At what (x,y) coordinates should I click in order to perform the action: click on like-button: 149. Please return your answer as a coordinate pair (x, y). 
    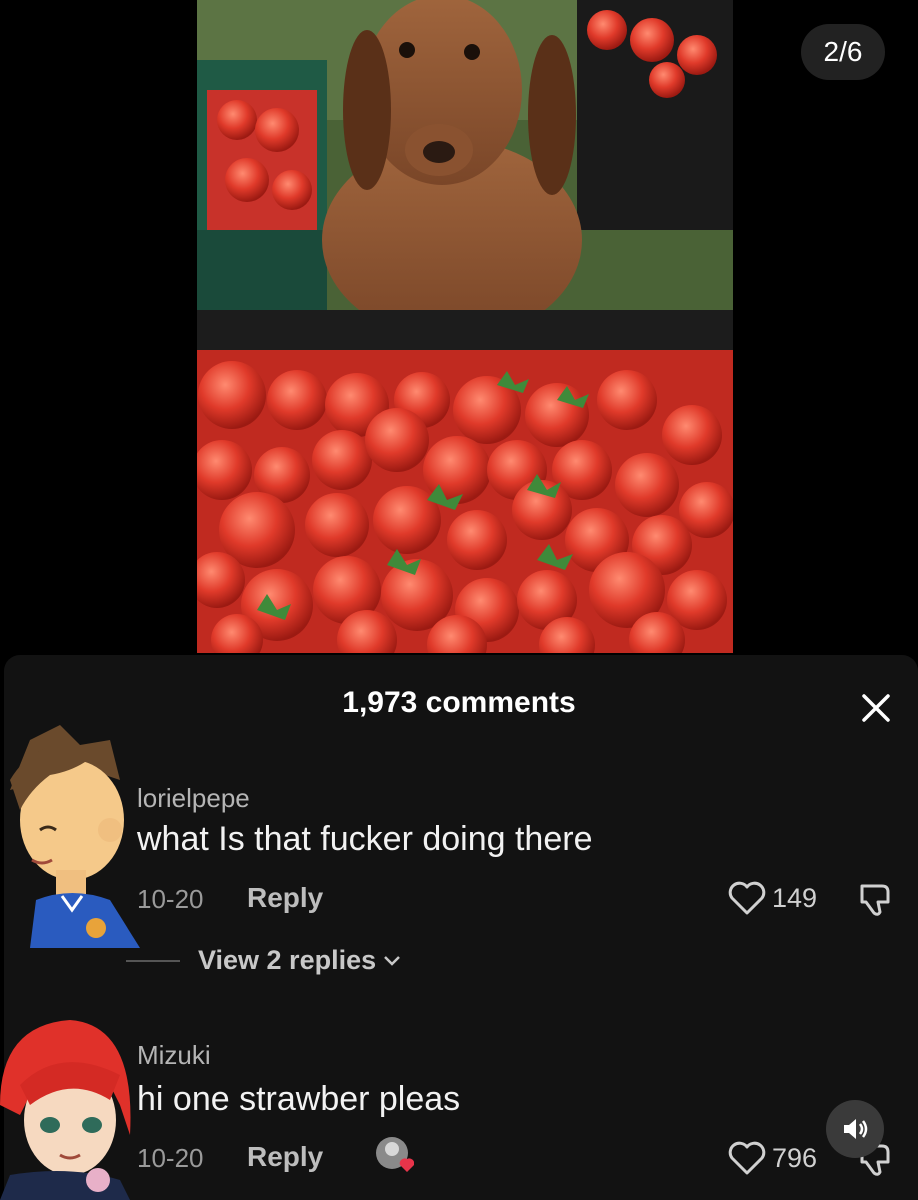
    Looking at the image, I should click on (772, 898).